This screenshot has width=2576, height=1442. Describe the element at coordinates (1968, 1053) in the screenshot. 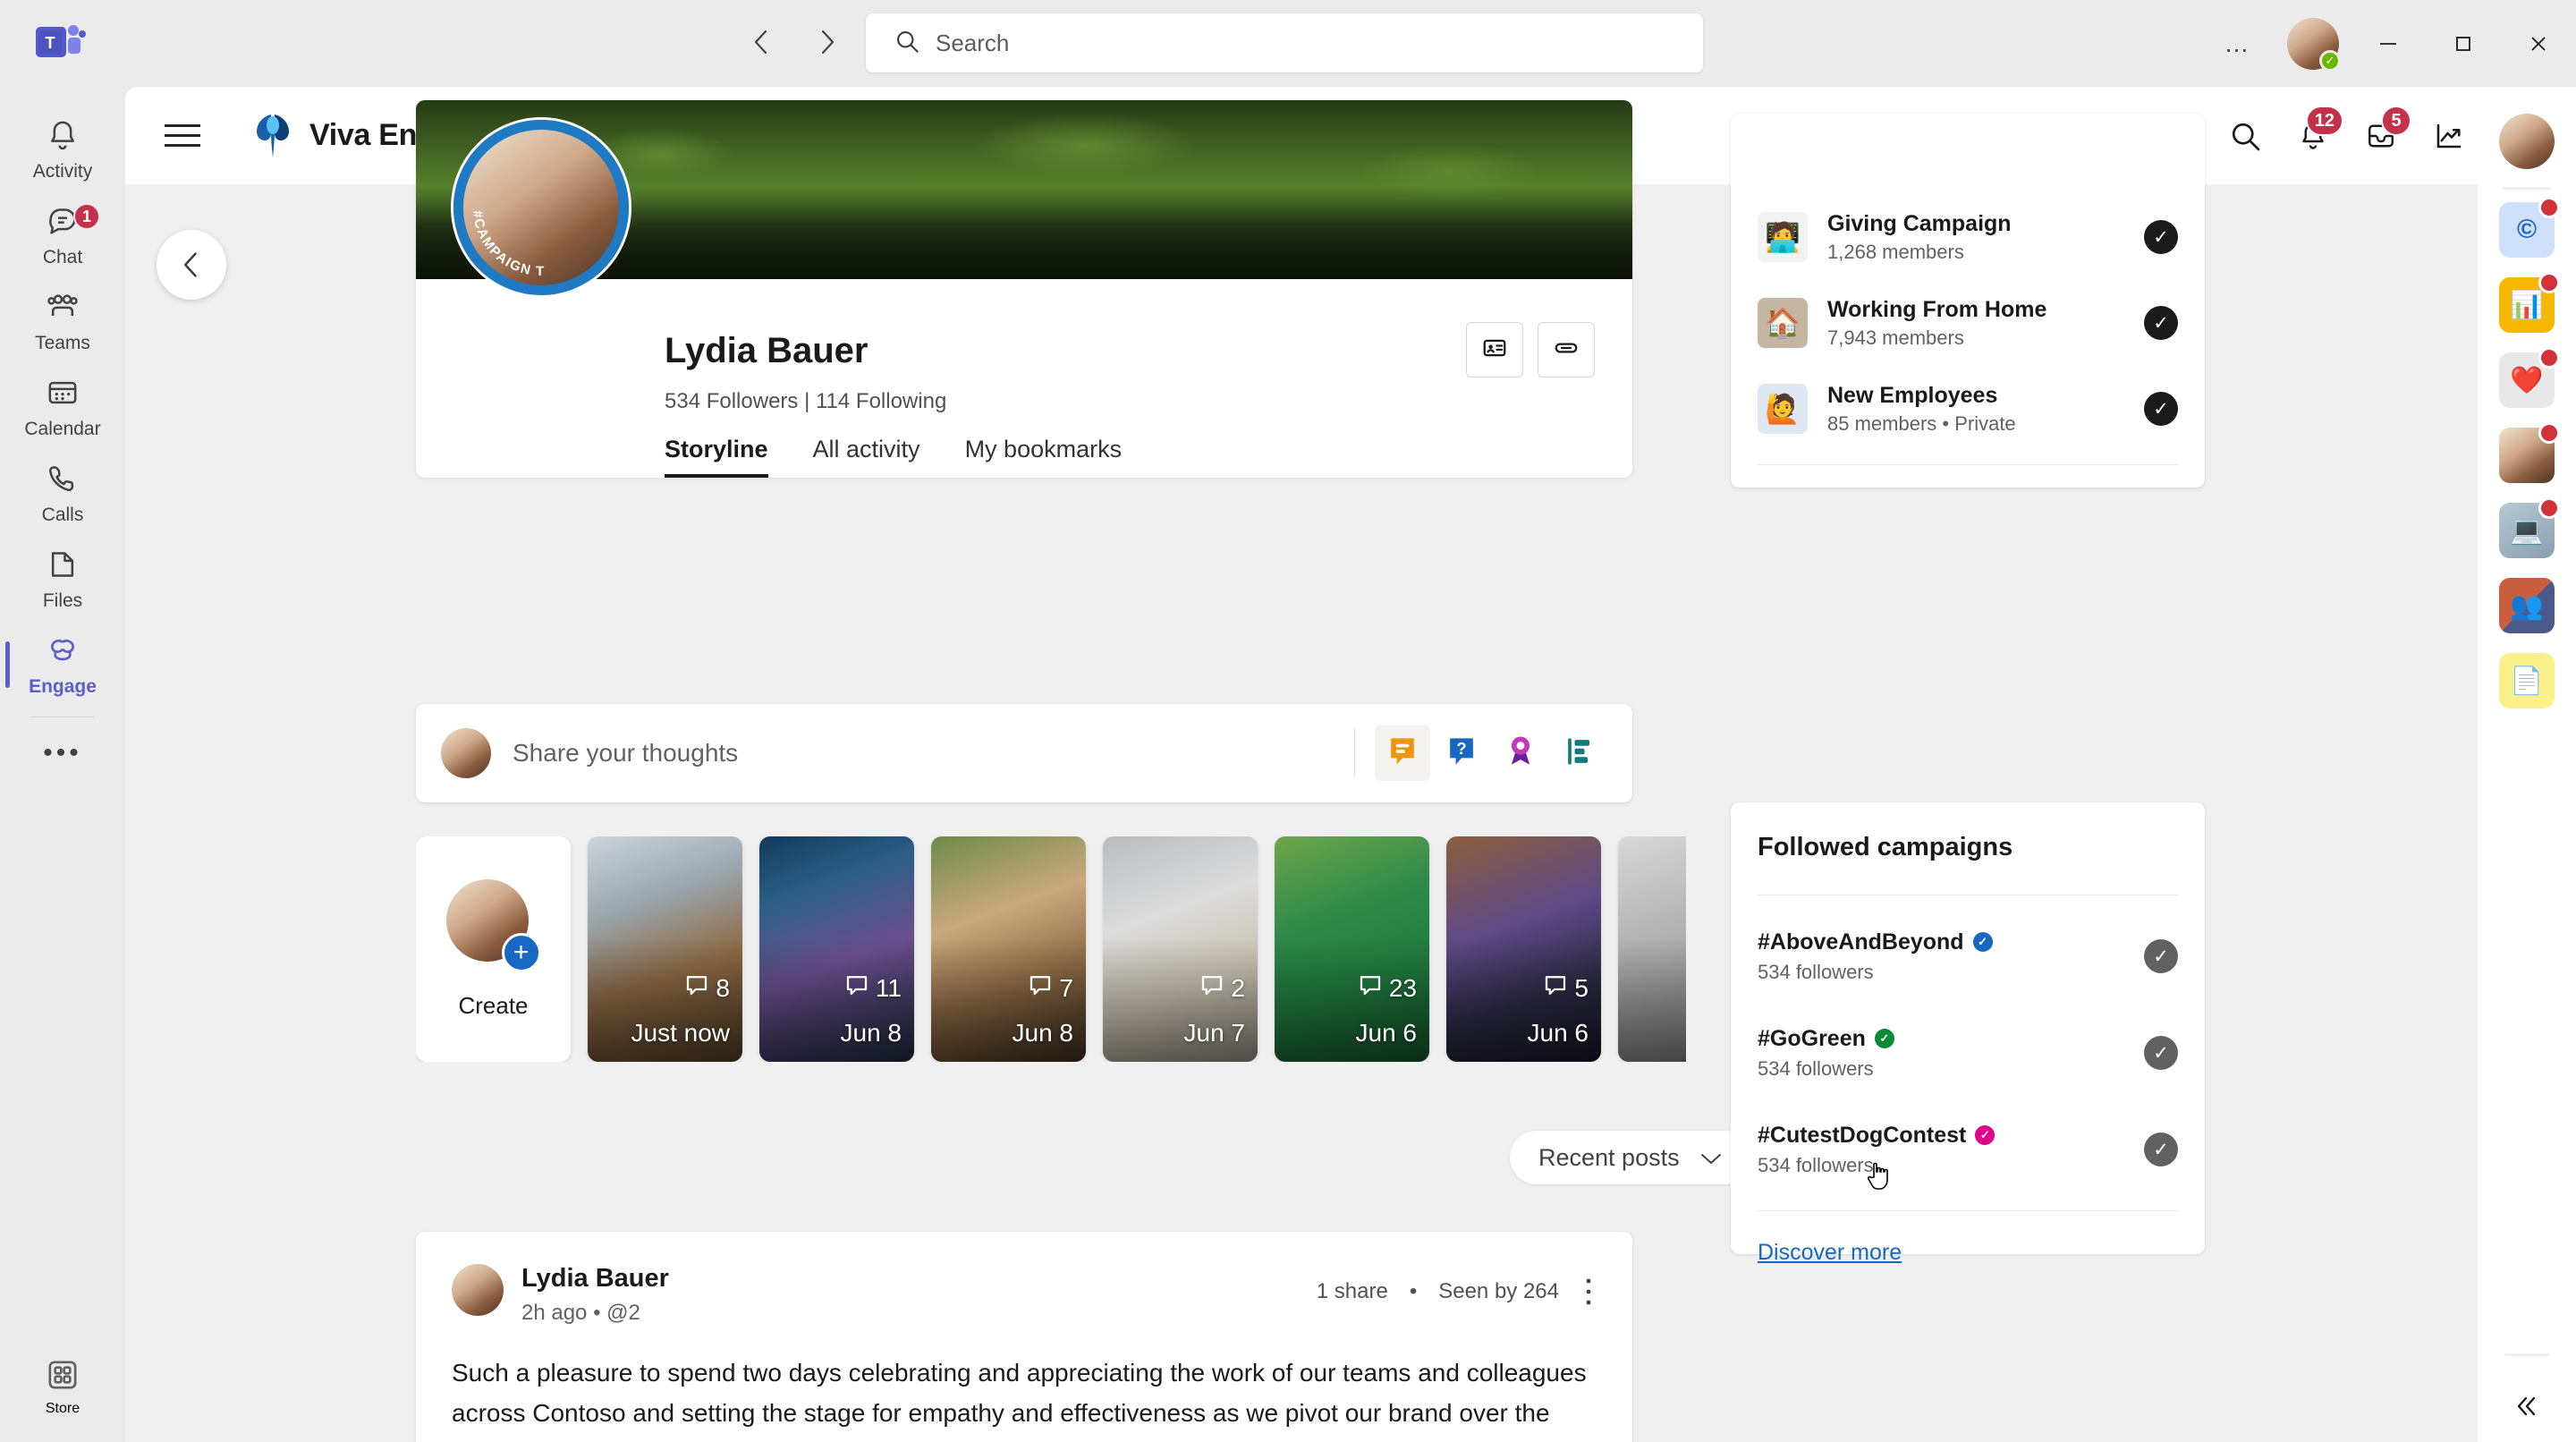

I see `list-item: #GoGreen ✓ 534 followers ✓` at that location.